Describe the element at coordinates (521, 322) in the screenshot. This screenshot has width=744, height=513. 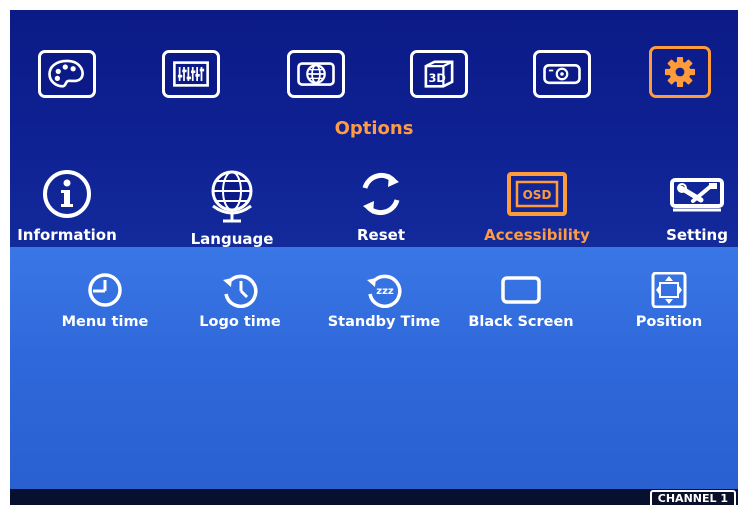
I see `submenu-label-black-screen: Black Screen` at that location.